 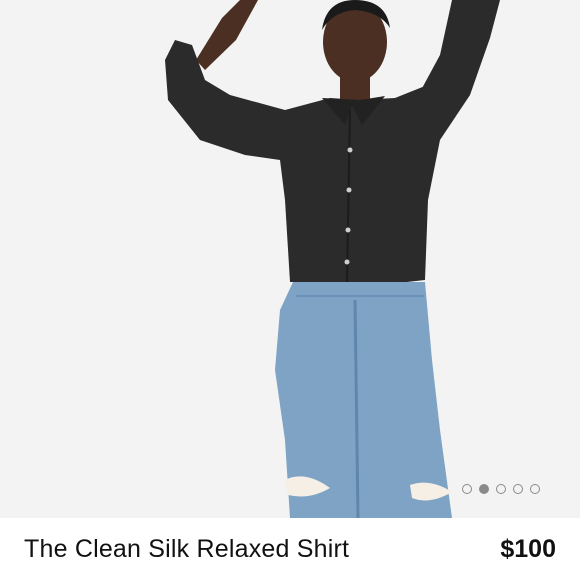 I want to click on product-info-bar: The Clean Silk Relaxed Shirt $100, so click(x=290, y=549).